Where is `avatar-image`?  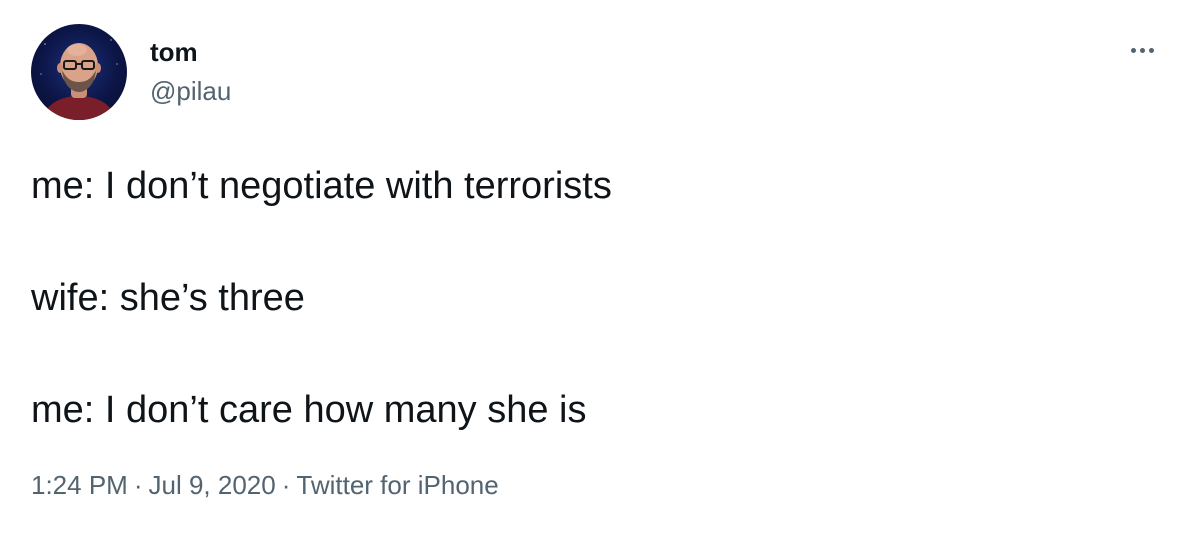 avatar-image is located at coordinates (79, 79).